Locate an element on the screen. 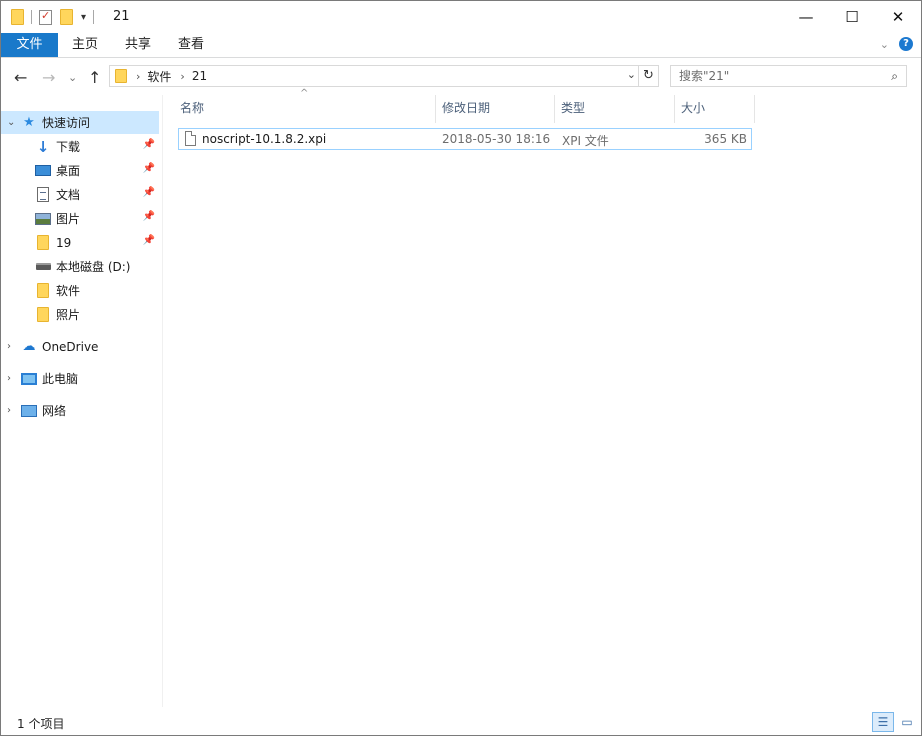  nav-label: 快速访问 is located at coordinates (66, 123).